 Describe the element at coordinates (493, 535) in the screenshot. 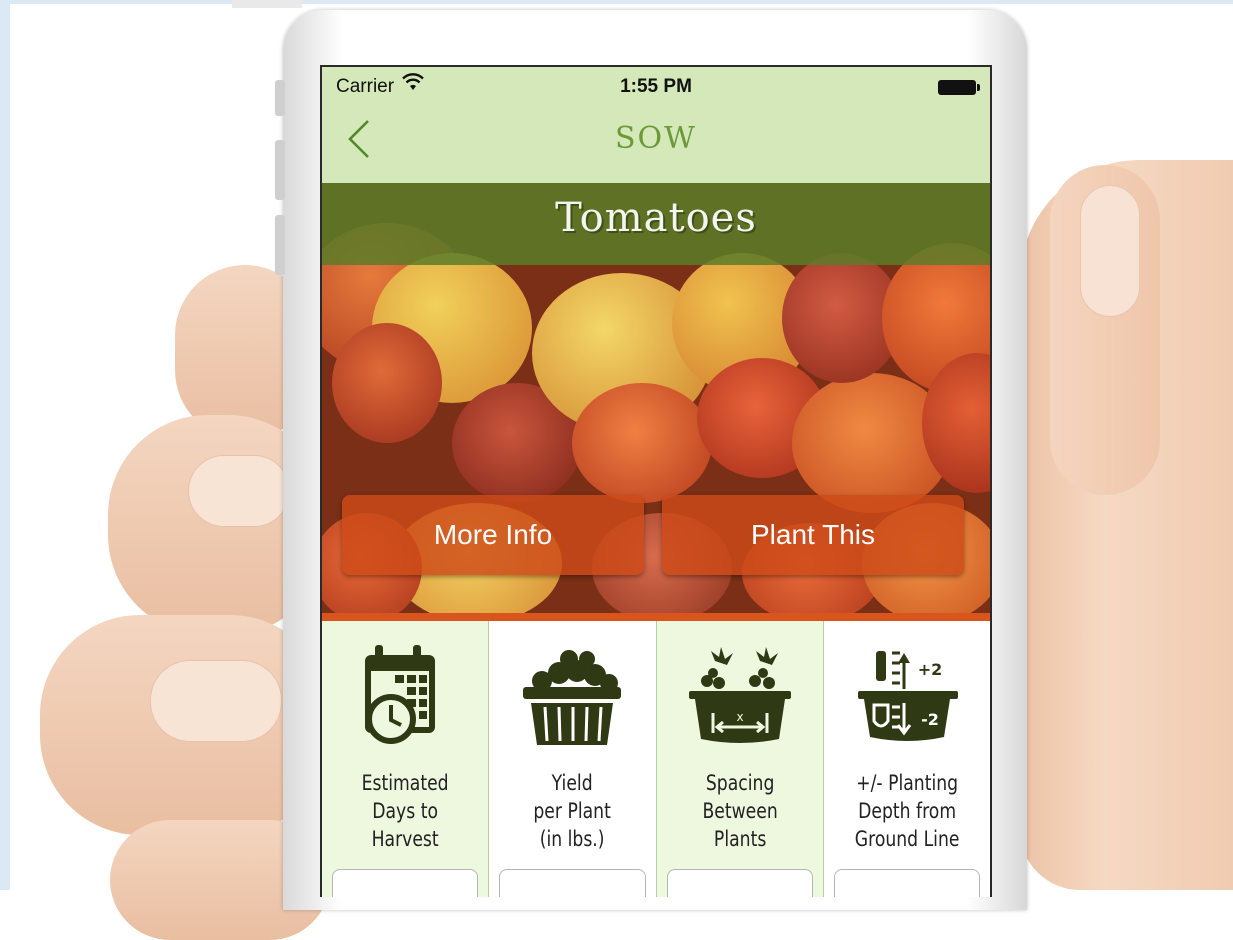

I see `more-info-button: More Info` at that location.